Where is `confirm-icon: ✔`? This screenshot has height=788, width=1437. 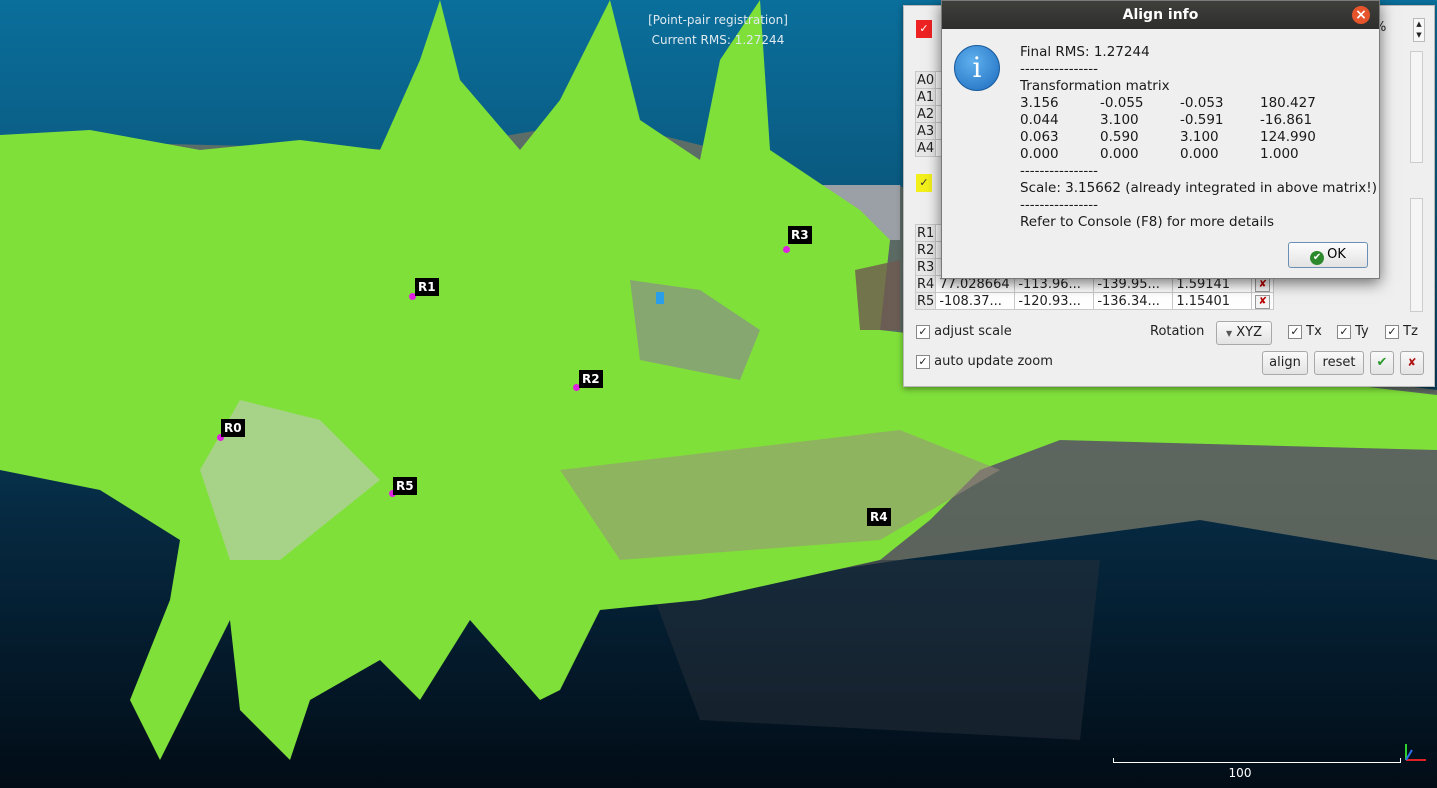
confirm-icon: ✔ is located at coordinates (1382, 363).